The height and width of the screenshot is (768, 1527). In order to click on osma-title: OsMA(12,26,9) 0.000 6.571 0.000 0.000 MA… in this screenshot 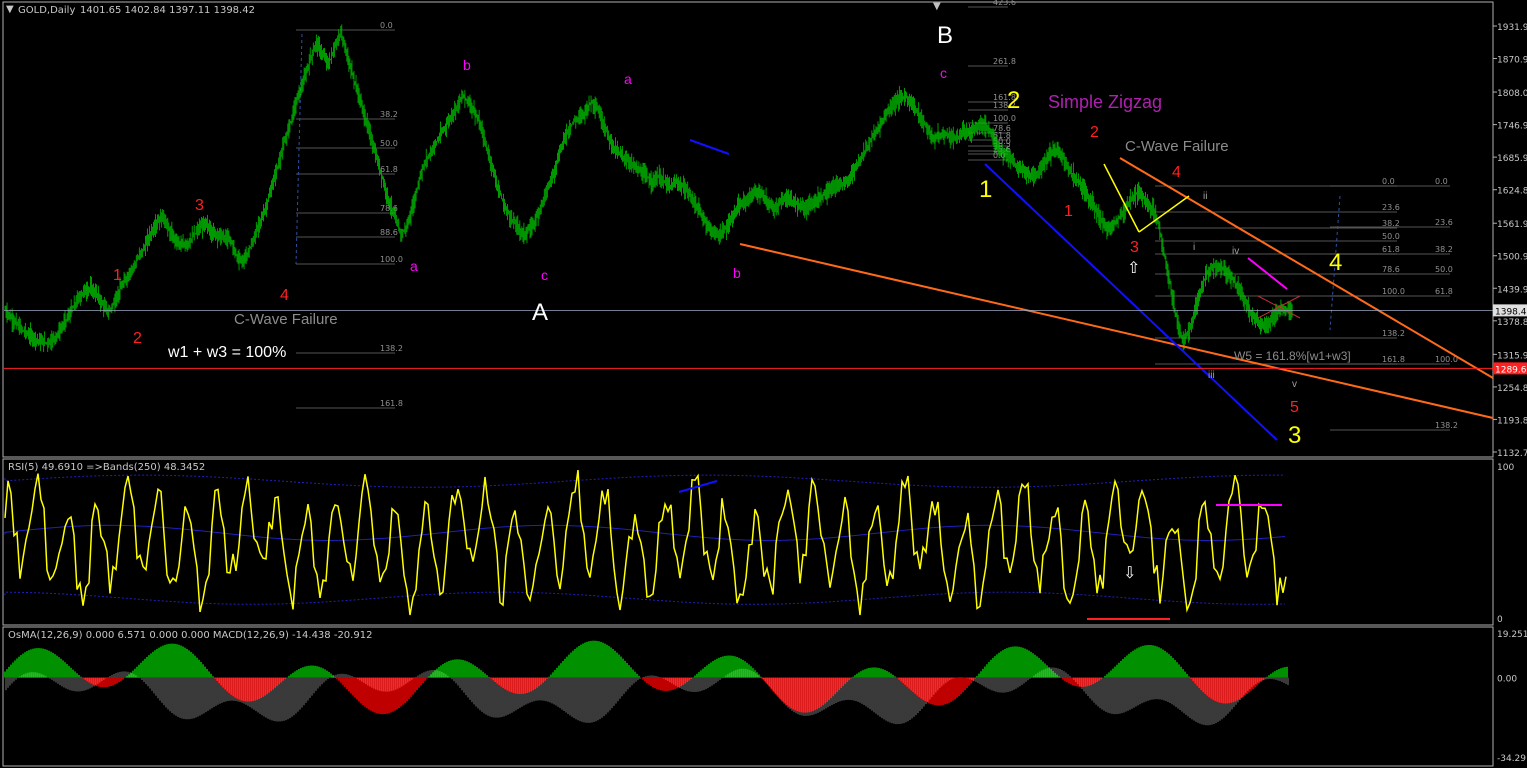, I will do `click(190, 635)`.